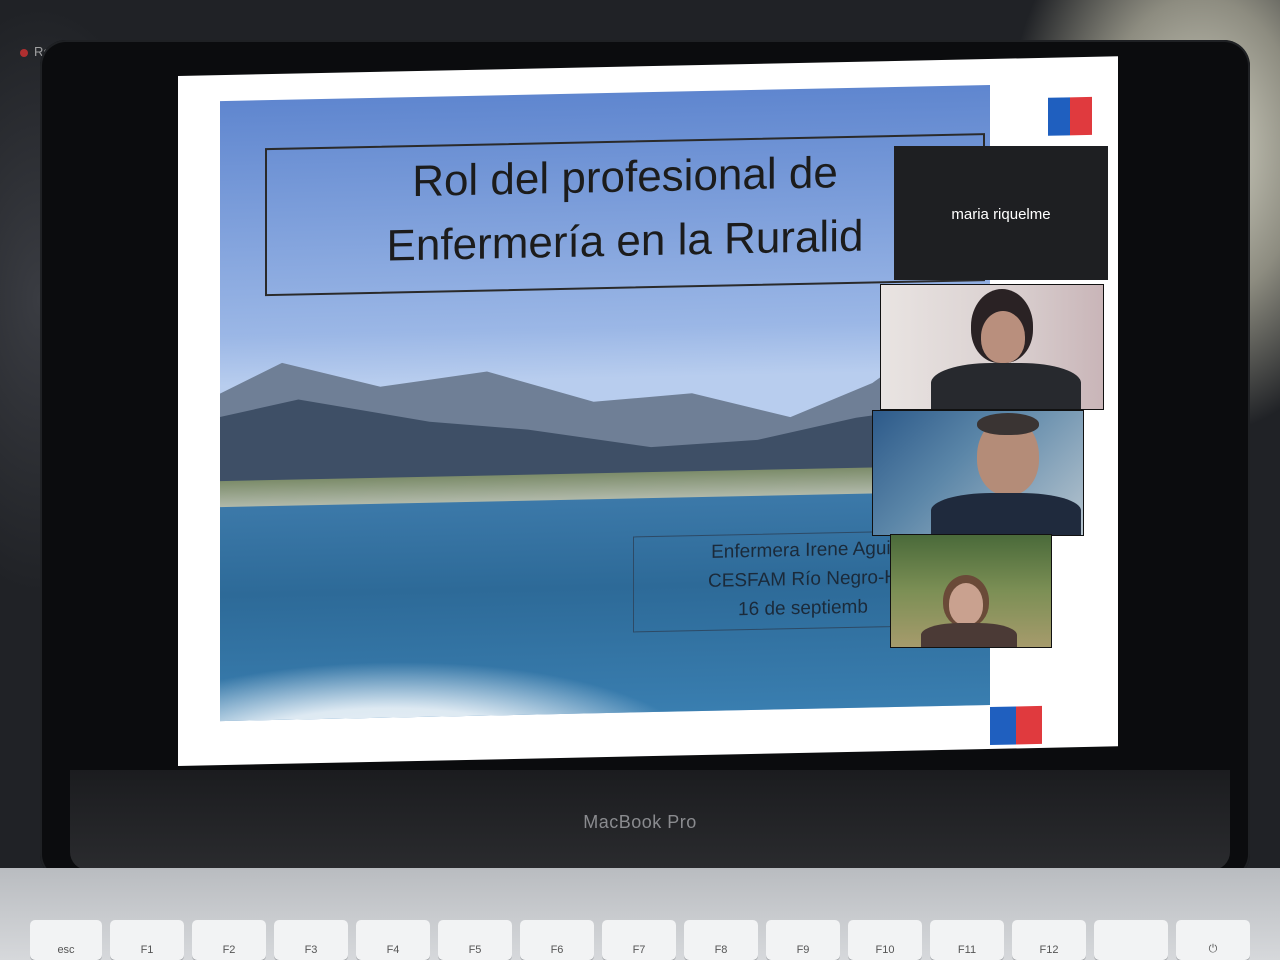  Describe the element at coordinates (229, 940) in the screenshot. I see `key-f2: F2` at that location.